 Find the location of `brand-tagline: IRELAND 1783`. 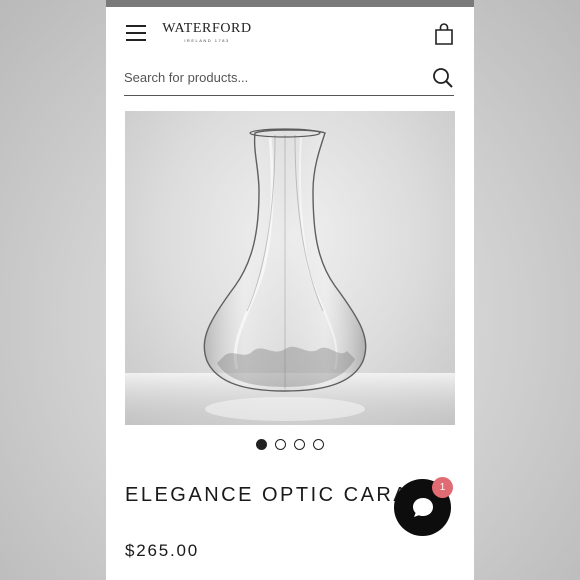

brand-tagline: IRELAND 1783 is located at coordinates (207, 40).